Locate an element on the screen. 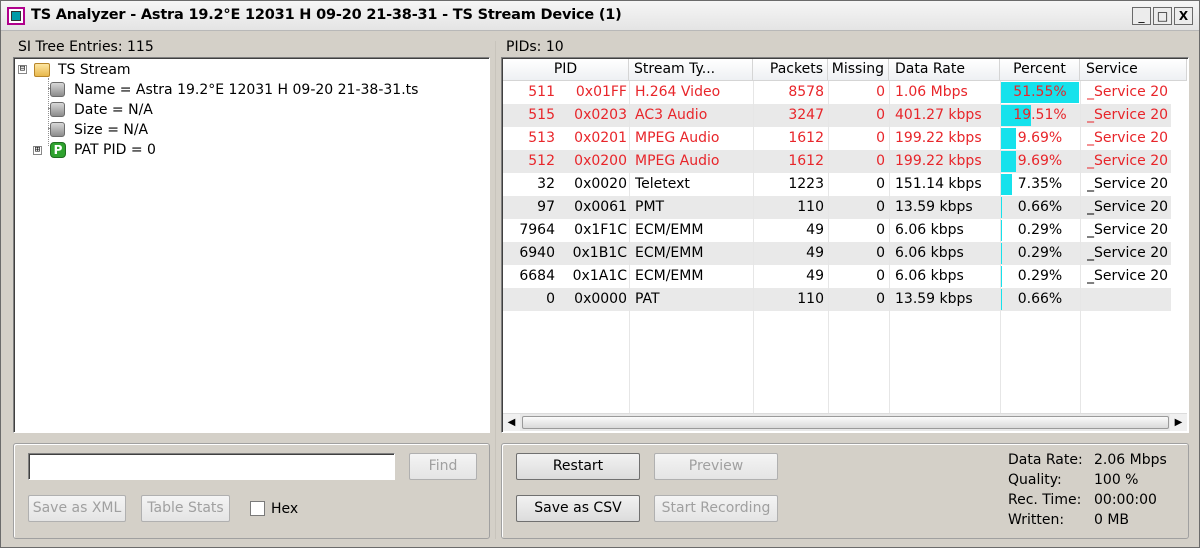  cell-pid-hex: 0x0201 is located at coordinates (600, 138).